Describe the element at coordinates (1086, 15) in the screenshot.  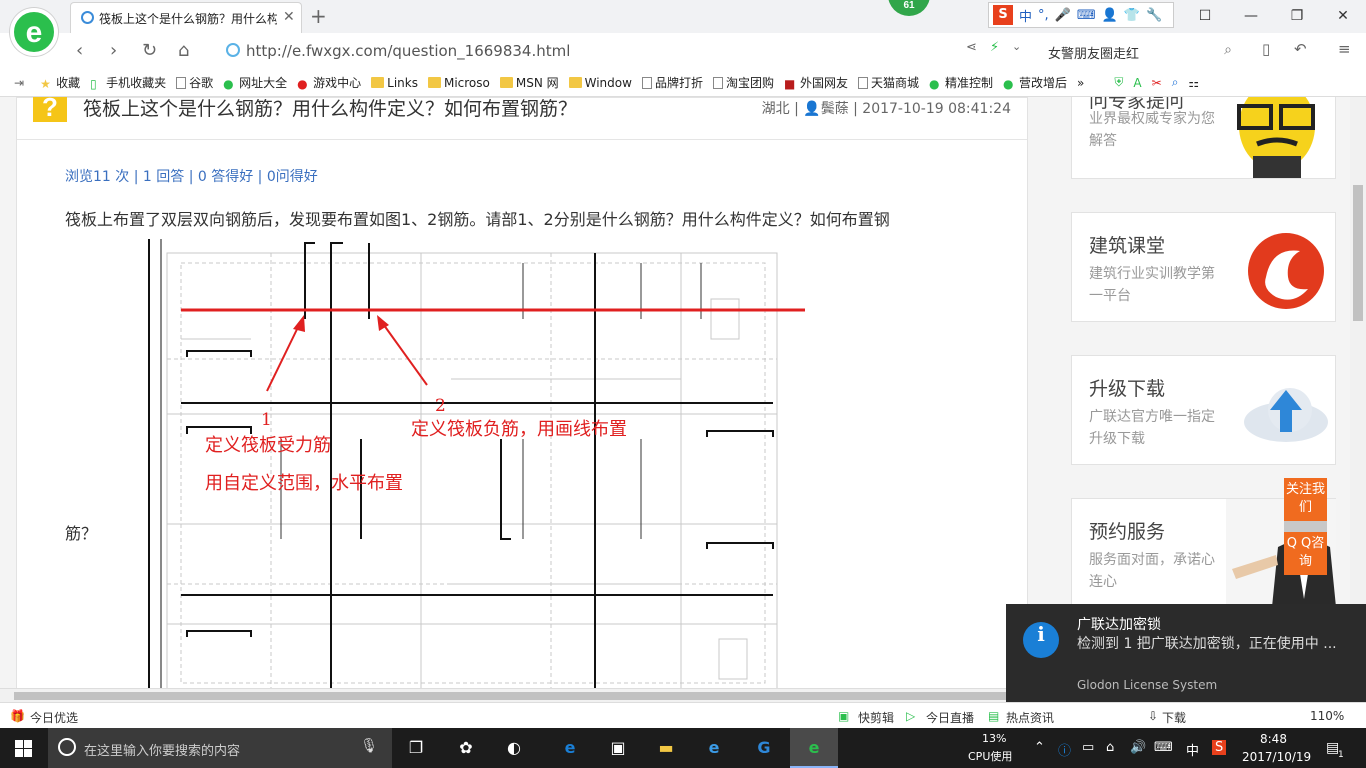
I see `keyboard-icon: ⌨` at that location.